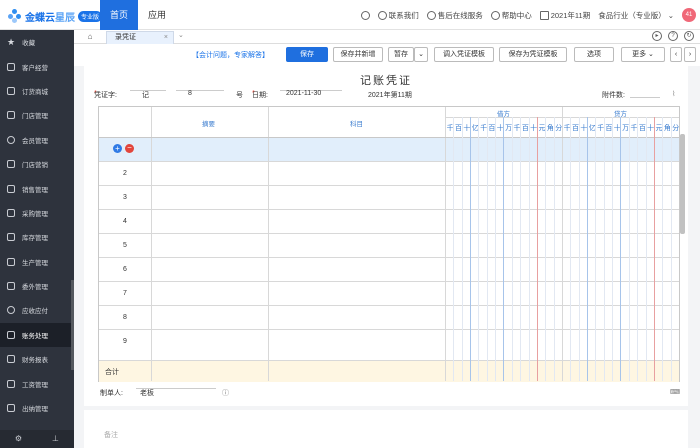  What do you see at coordinates (37, 383) in the screenshot?
I see `sidebar-item-salary: 工资管理` at bounding box center [37, 383].